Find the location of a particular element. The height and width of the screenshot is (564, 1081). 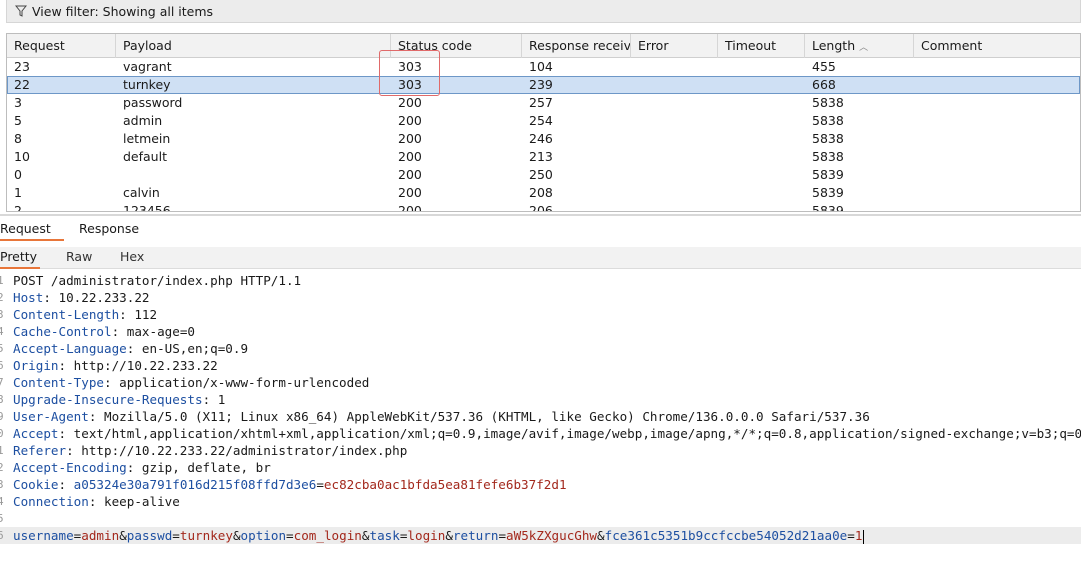

table-row: 3 password 200 257 5838 is located at coordinates (543, 103).